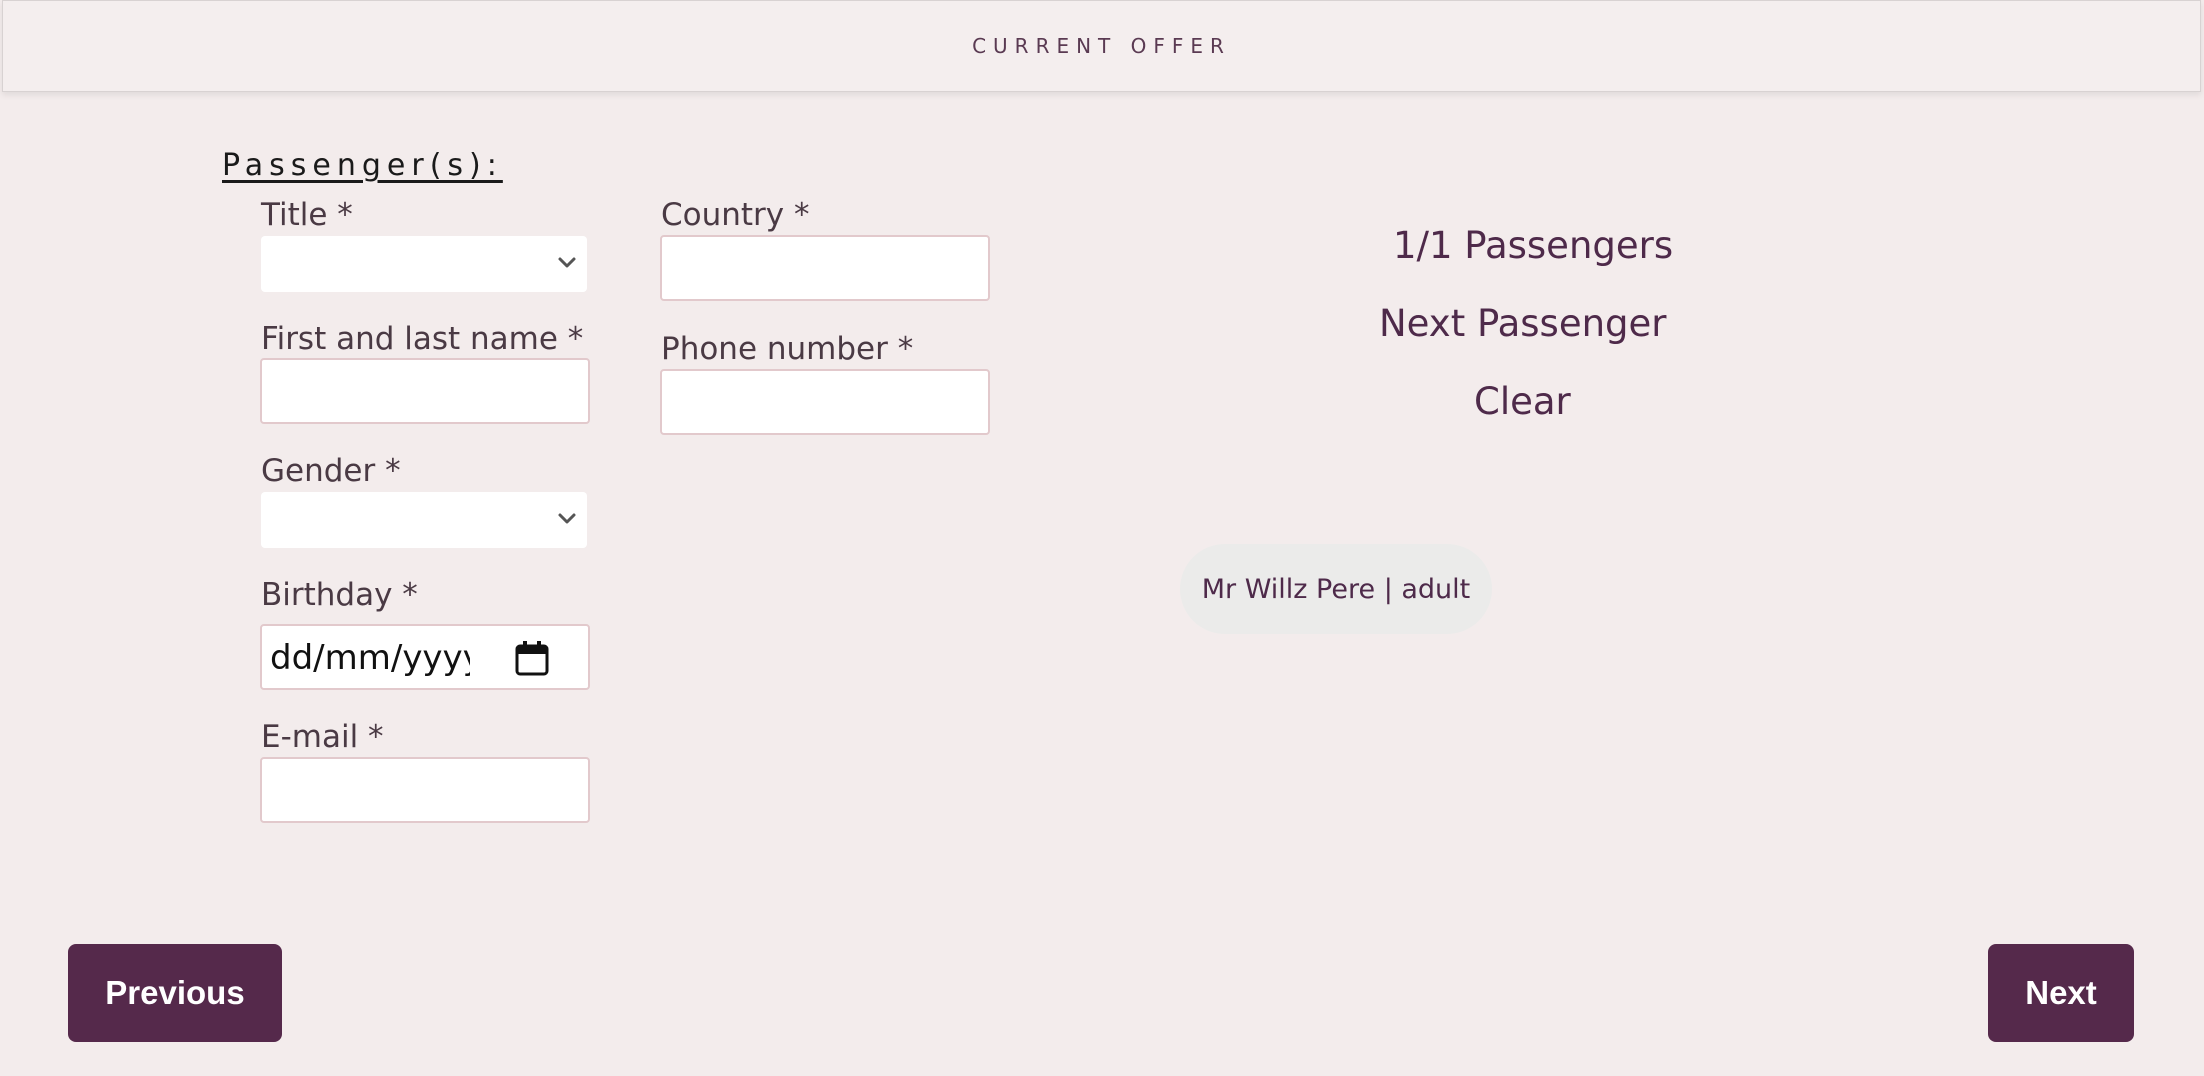  What do you see at coordinates (425, 790) in the screenshot?
I see `email-input` at bounding box center [425, 790].